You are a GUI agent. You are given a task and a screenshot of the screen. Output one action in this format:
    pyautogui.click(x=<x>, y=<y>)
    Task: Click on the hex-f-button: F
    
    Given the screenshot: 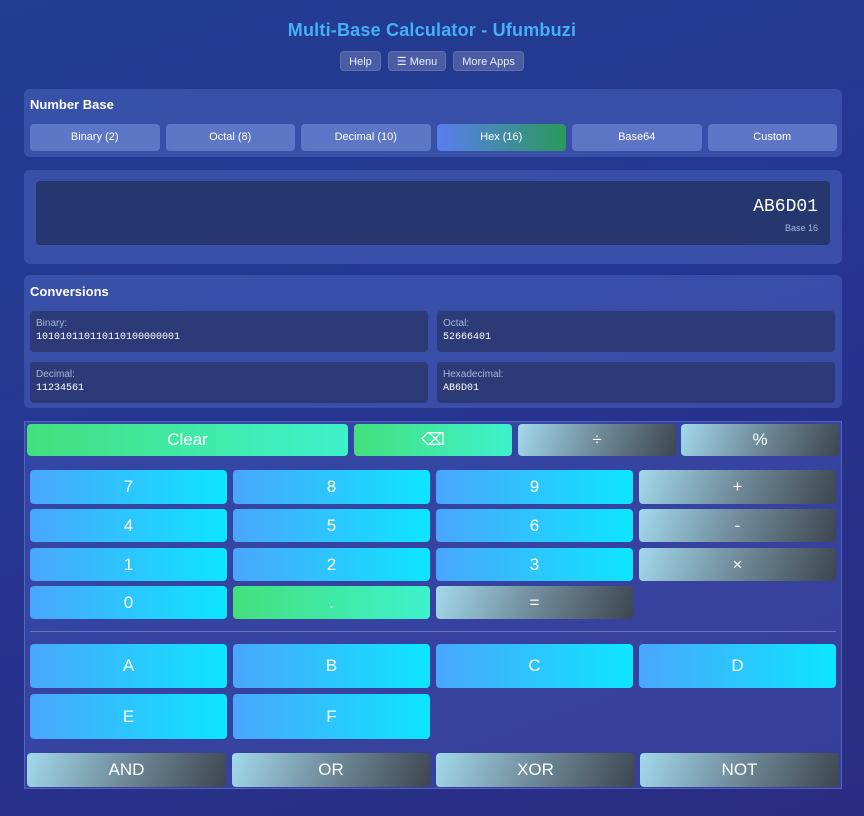 What is the action you would take?
    pyautogui.click(x=331, y=716)
    